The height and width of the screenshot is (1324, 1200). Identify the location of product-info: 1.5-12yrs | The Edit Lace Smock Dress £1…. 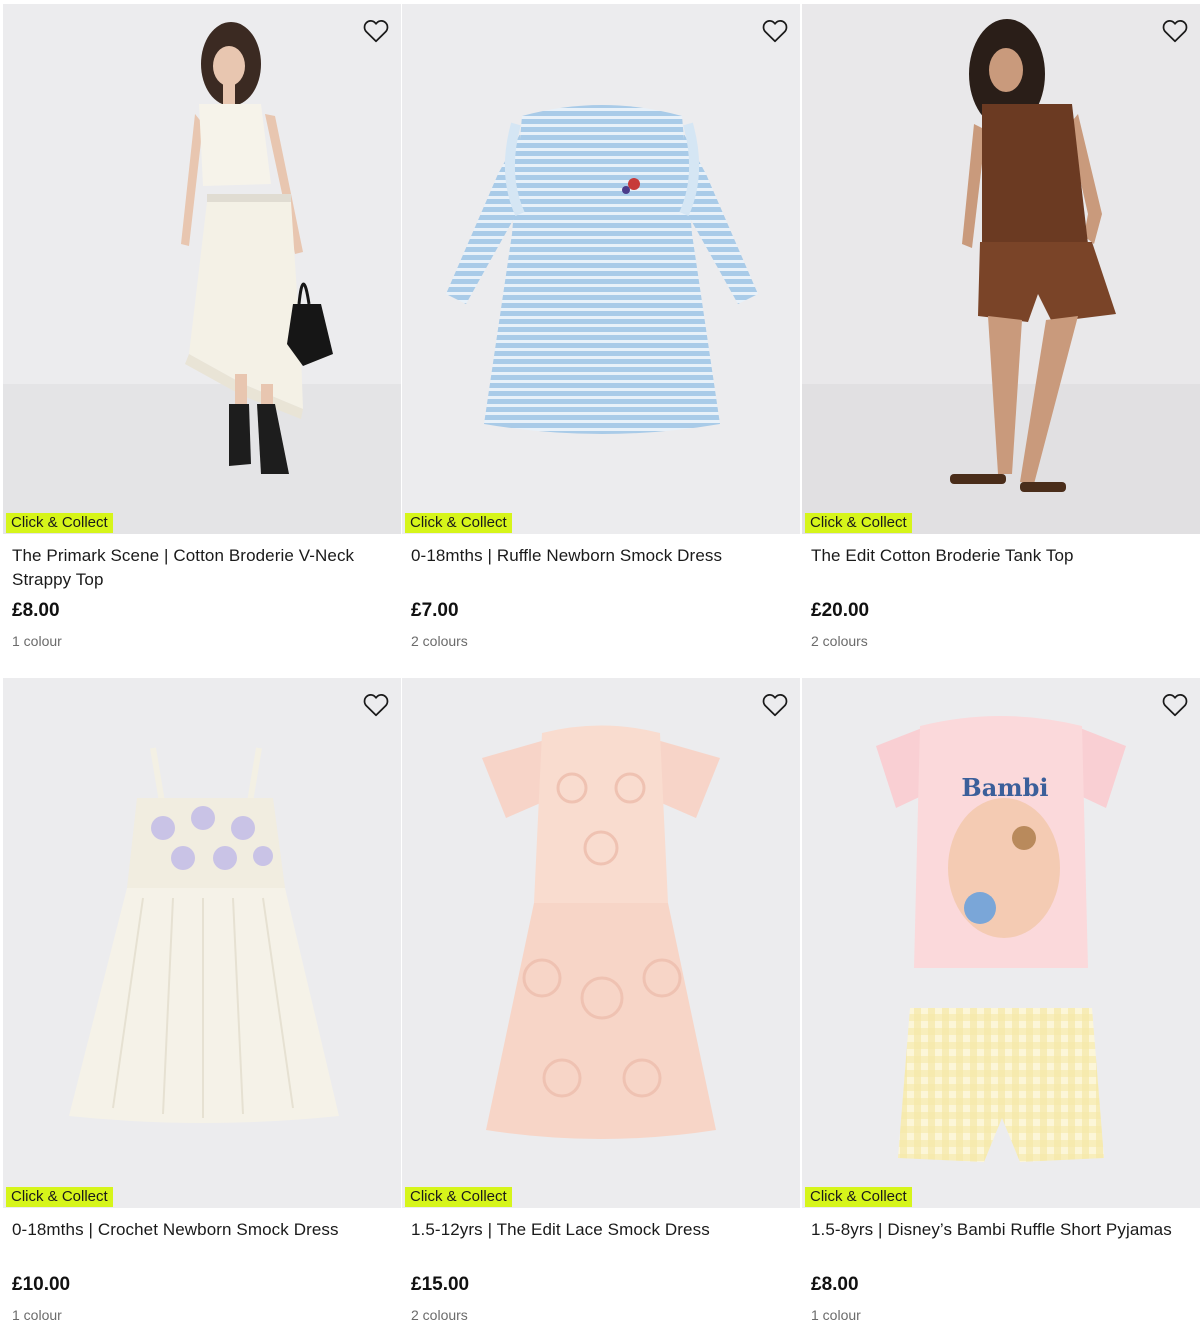
(601, 1266).